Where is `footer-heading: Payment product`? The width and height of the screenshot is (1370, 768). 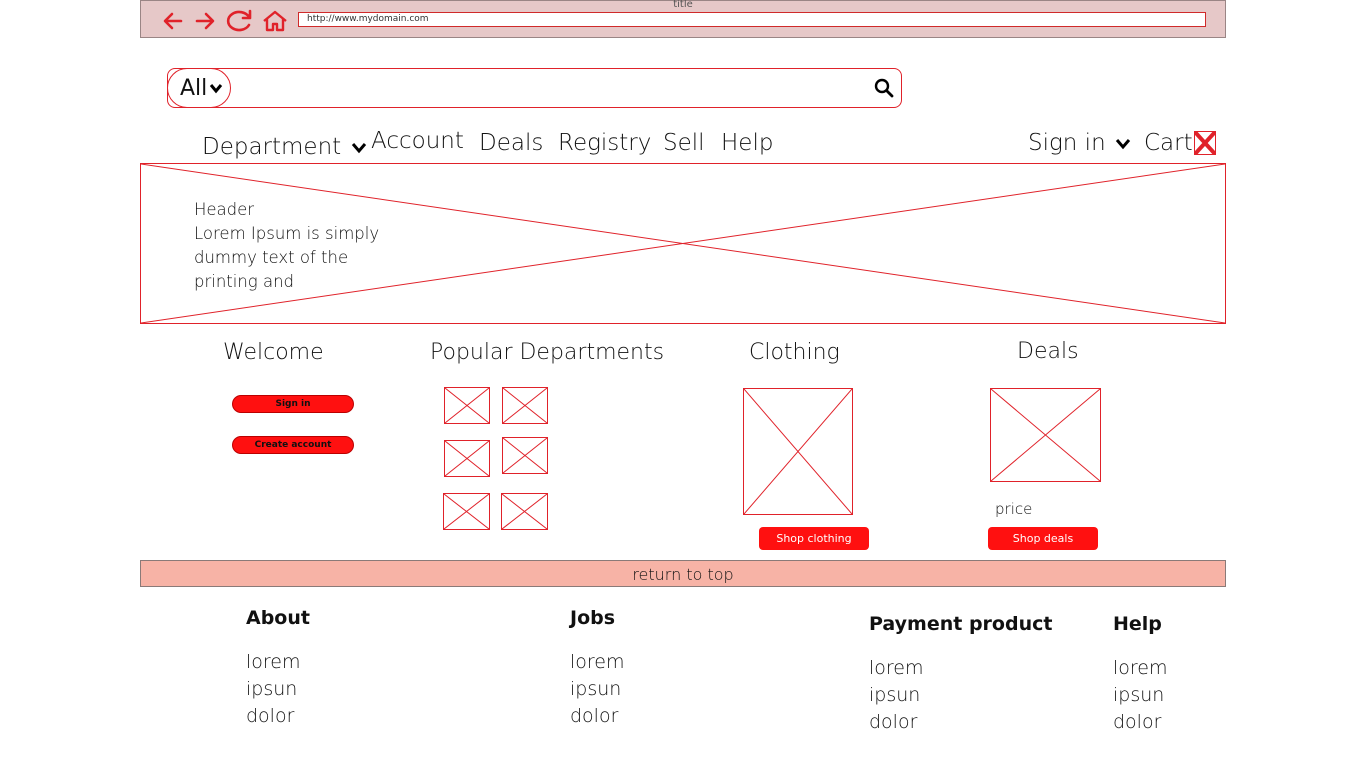
footer-heading: Payment product is located at coordinates (961, 624).